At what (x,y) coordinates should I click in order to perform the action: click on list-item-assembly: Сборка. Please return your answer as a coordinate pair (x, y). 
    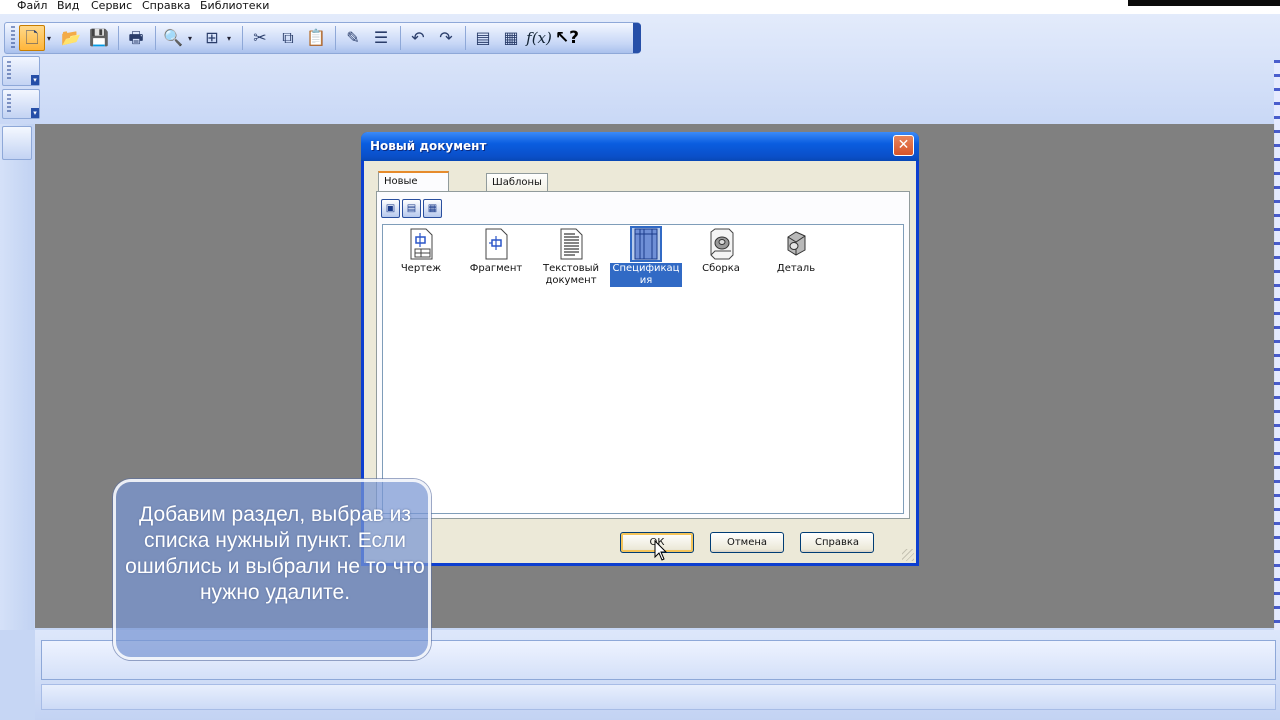
    Looking at the image, I should click on (721, 259).